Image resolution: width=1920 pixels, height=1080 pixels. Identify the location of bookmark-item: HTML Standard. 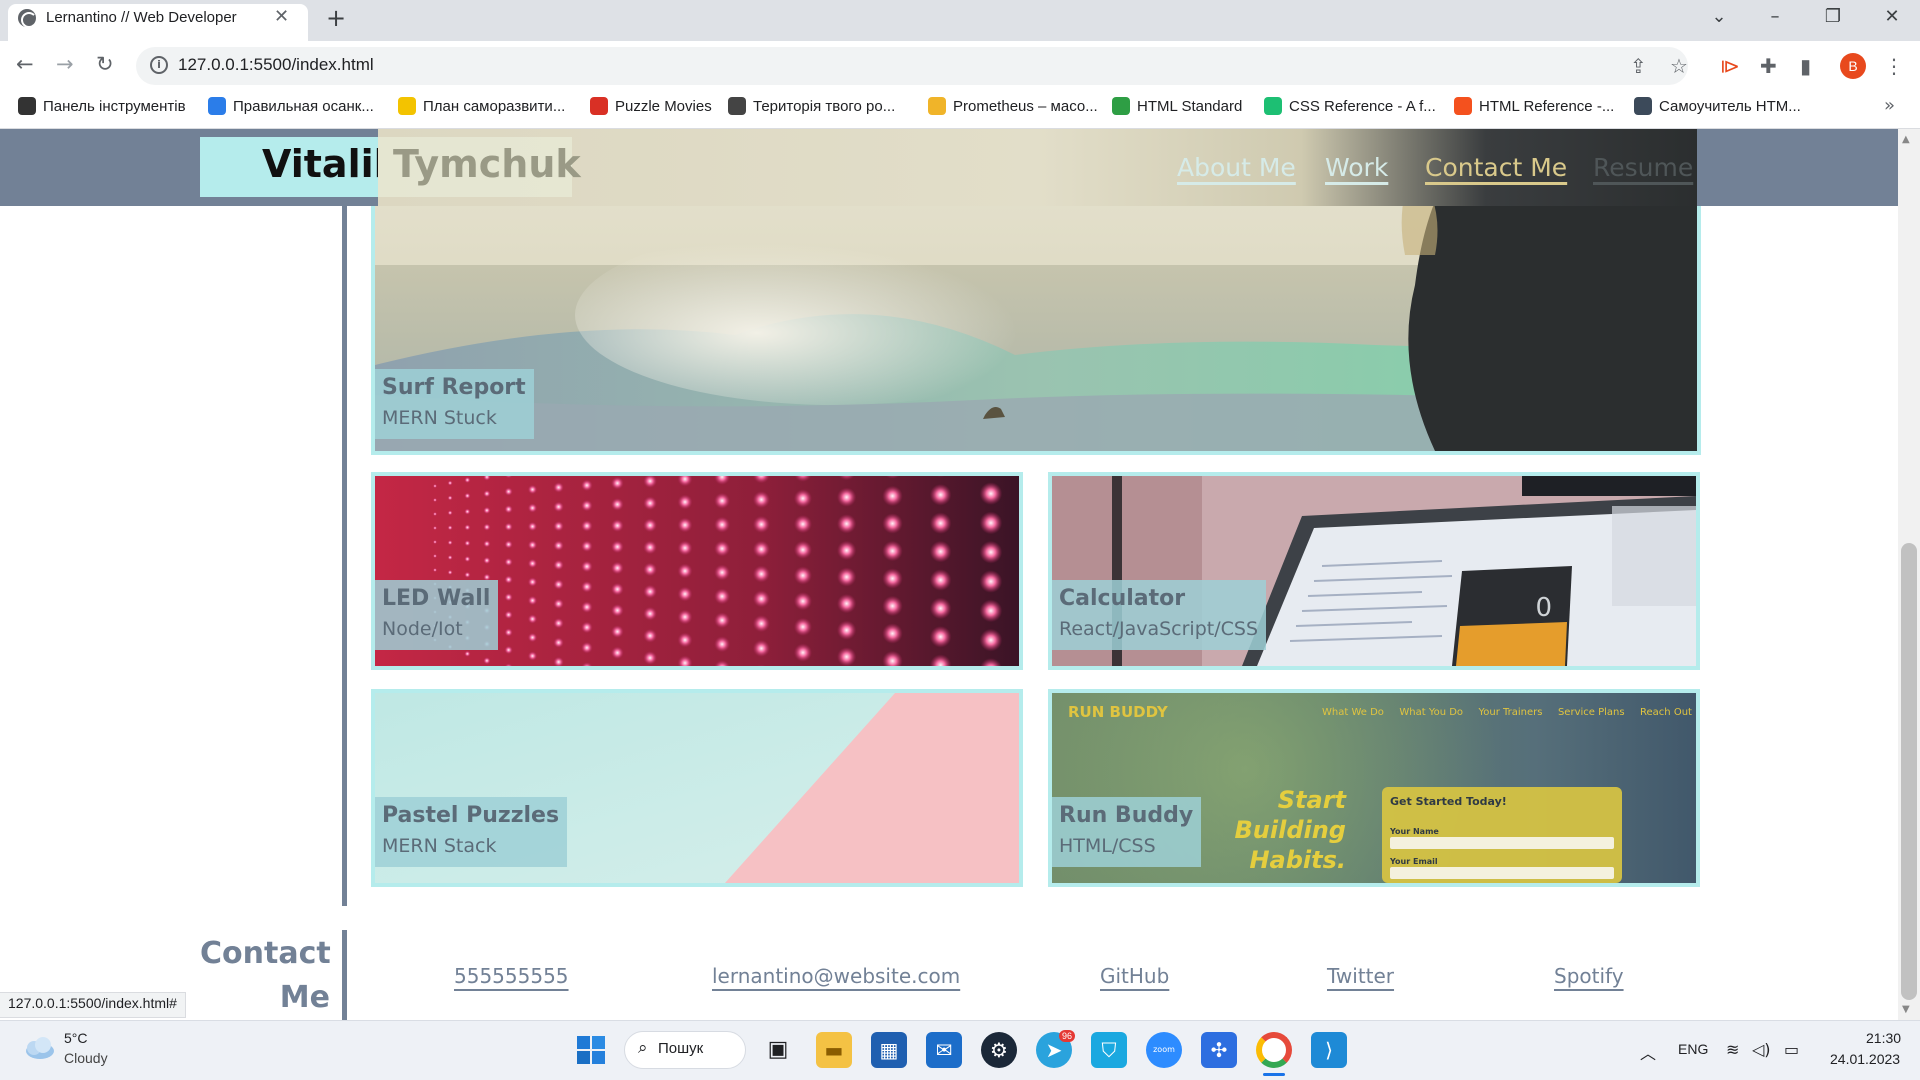
(1177, 106).